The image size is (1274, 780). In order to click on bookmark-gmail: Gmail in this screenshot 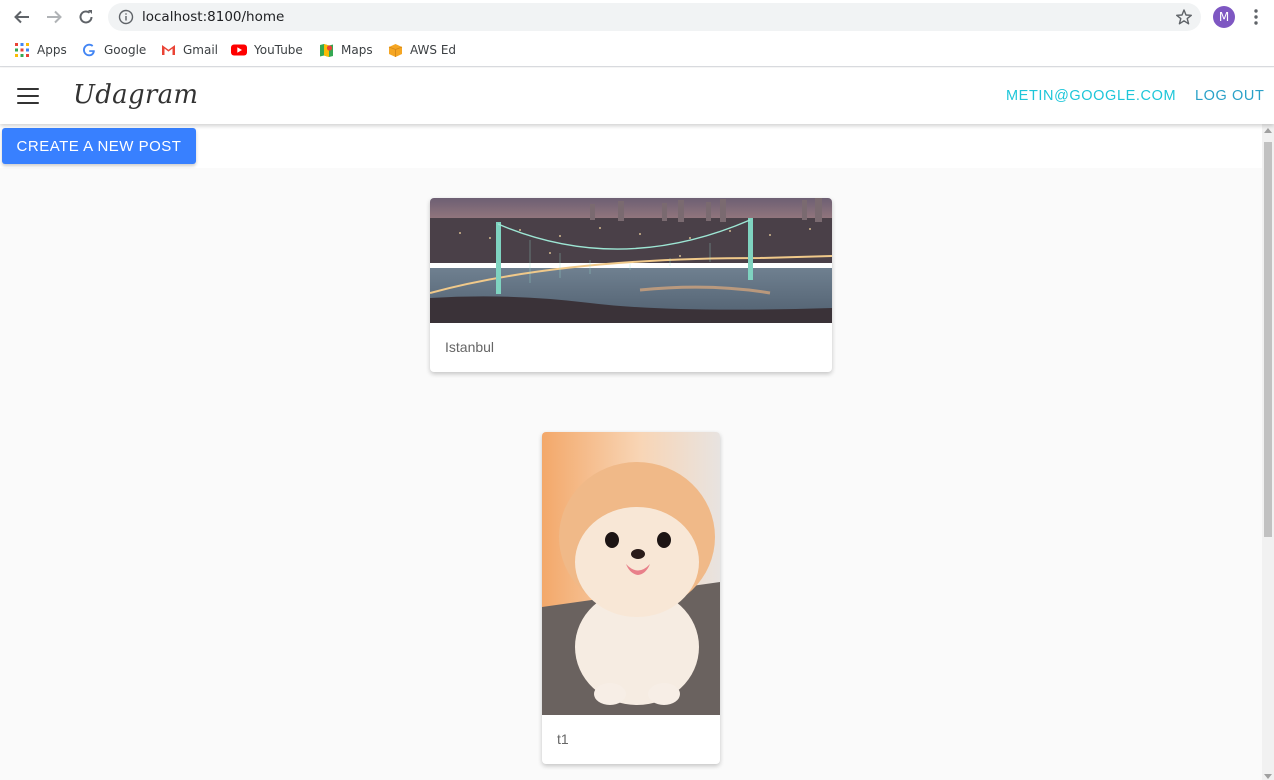, I will do `click(189, 50)`.